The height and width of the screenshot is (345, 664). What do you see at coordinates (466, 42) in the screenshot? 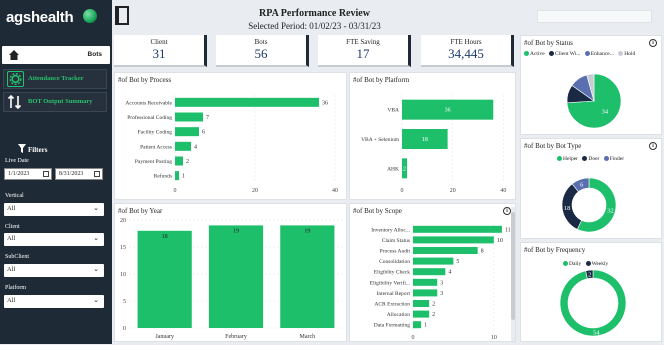
I see `kpi-label: FTE Hours` at bounding box center [466, 42].